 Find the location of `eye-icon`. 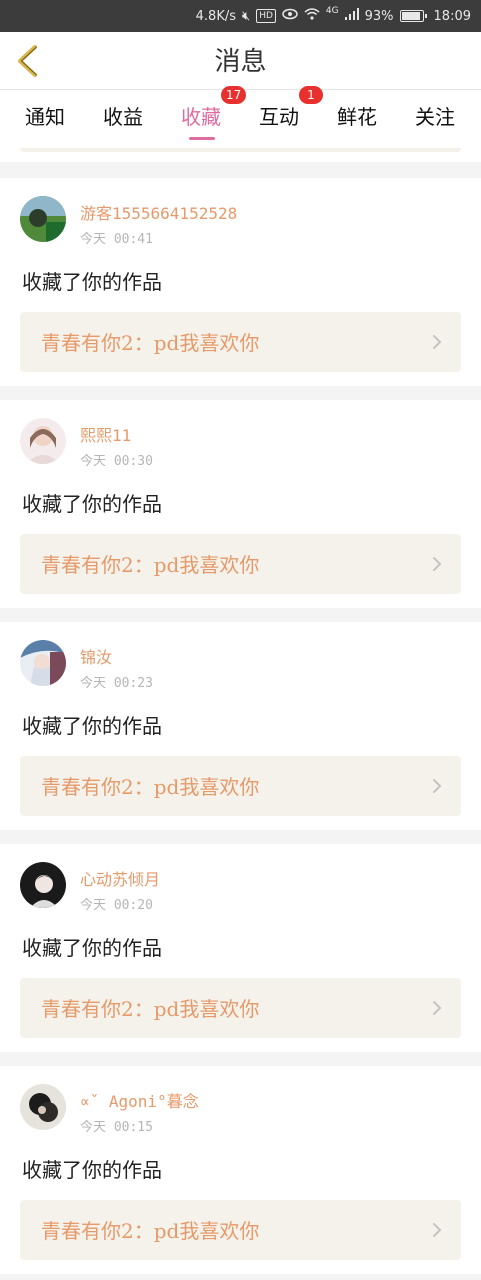

eye-icon is located at coordinates (290, 16).